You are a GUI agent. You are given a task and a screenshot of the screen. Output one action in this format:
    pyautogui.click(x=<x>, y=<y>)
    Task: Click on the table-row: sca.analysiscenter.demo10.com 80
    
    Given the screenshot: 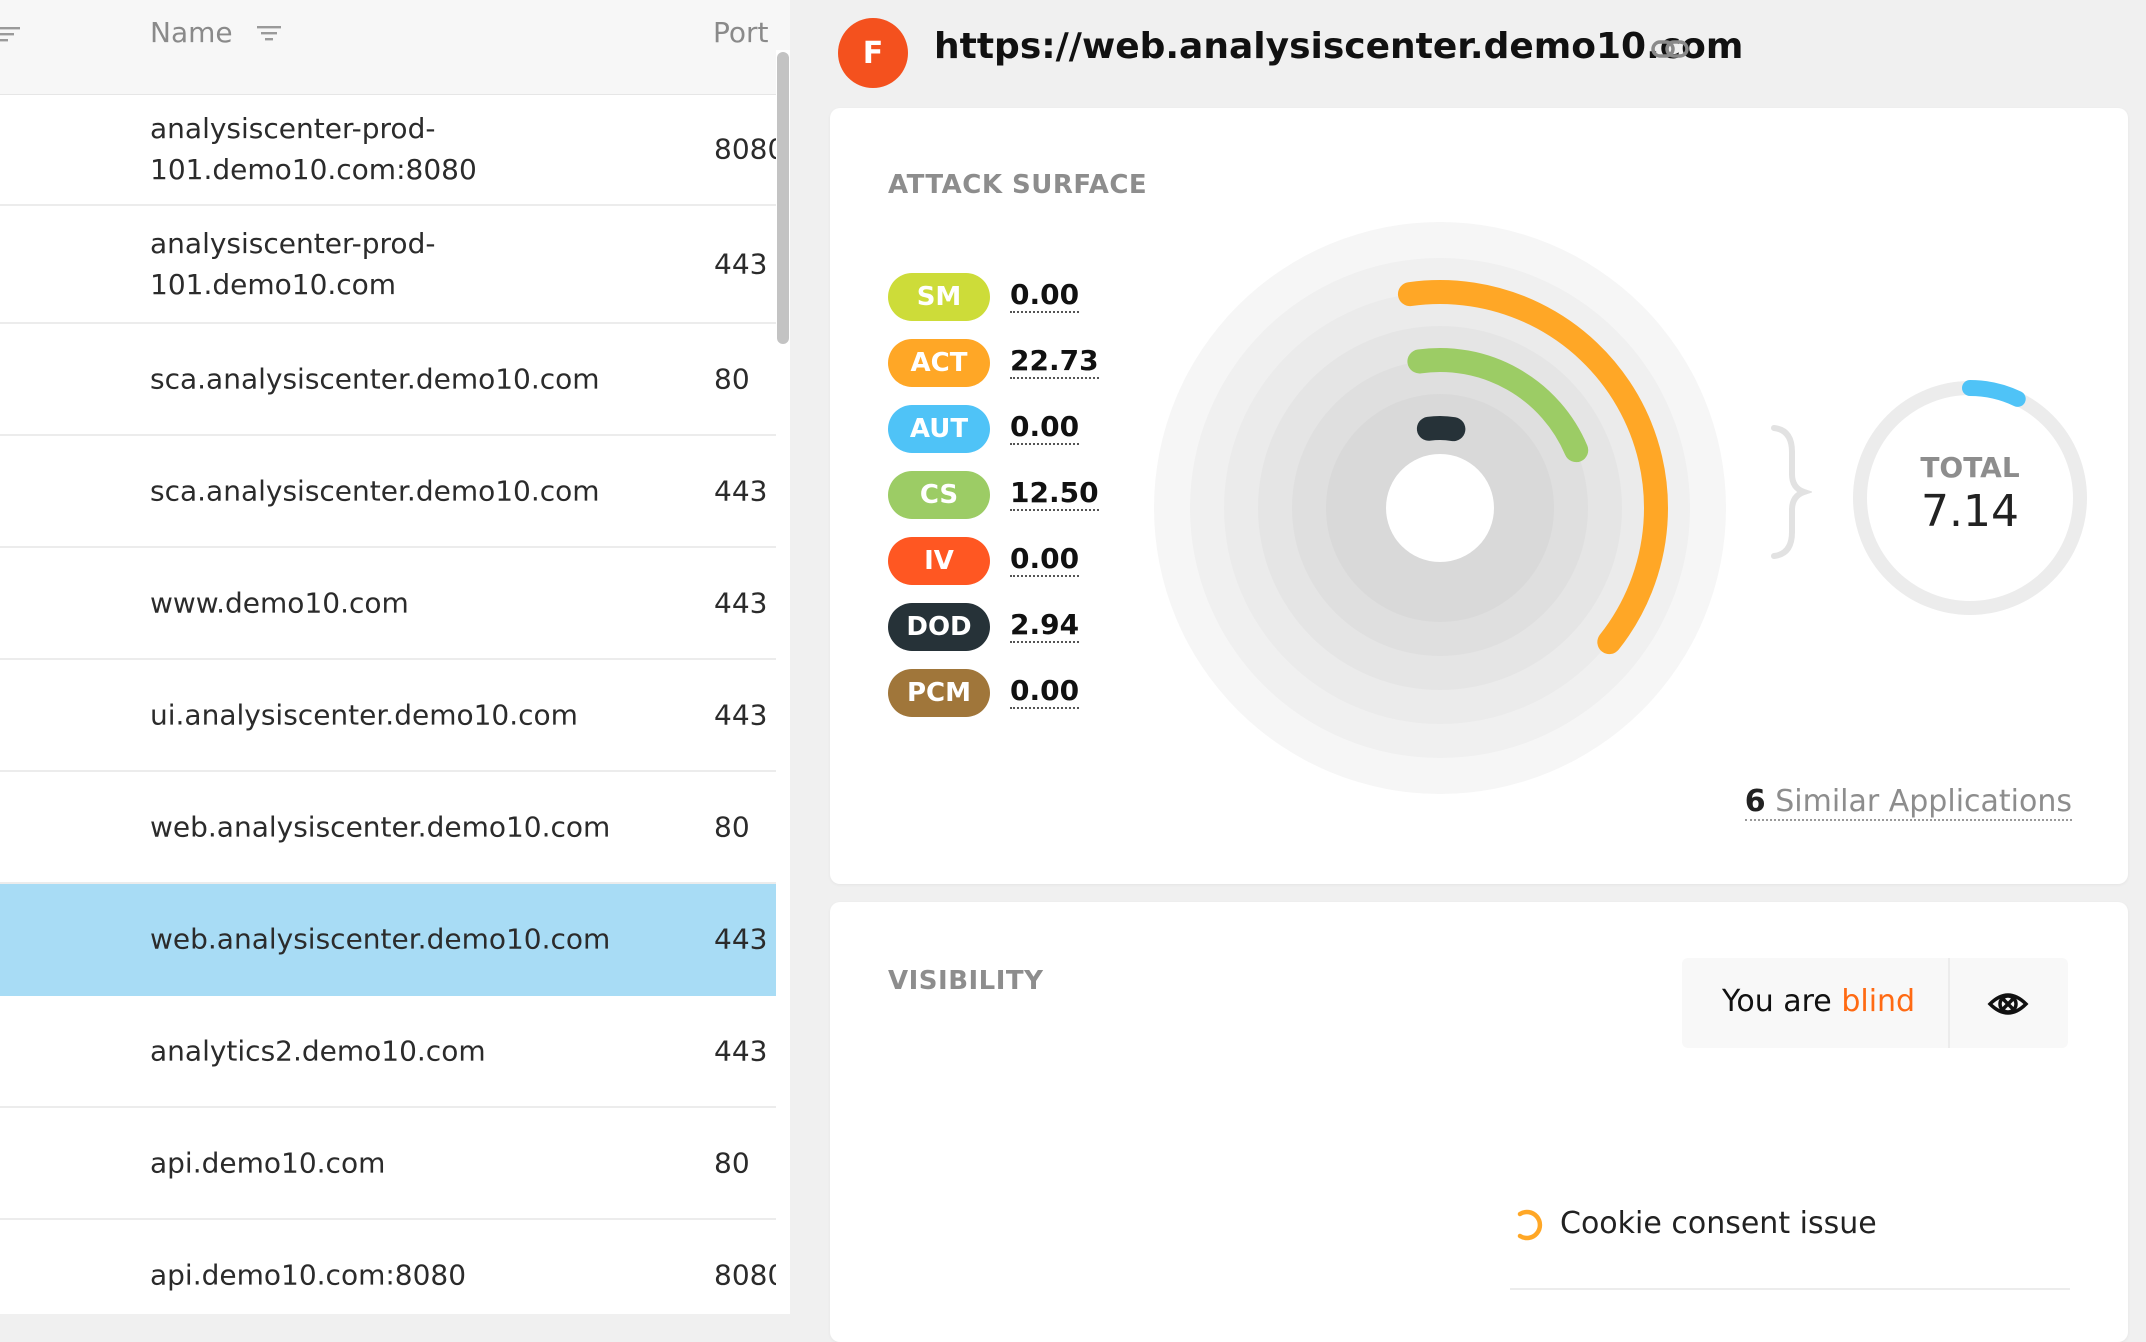 What is the action you would take?
    pyautogui.click(x=388, y=380)
    